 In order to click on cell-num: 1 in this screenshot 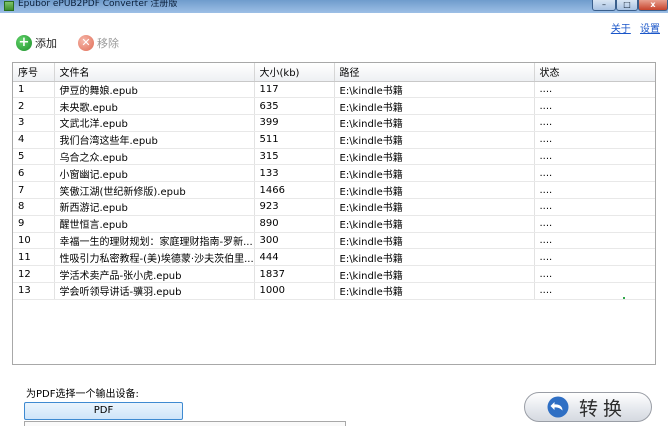, I will do `click(34, 90)`.